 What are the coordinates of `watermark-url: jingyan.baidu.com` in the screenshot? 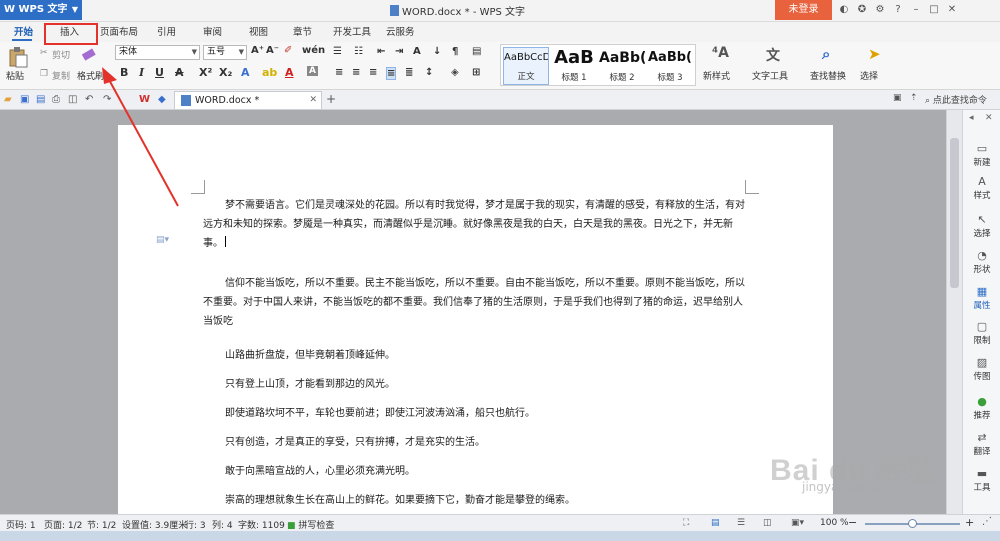 It's located at (857, 487).